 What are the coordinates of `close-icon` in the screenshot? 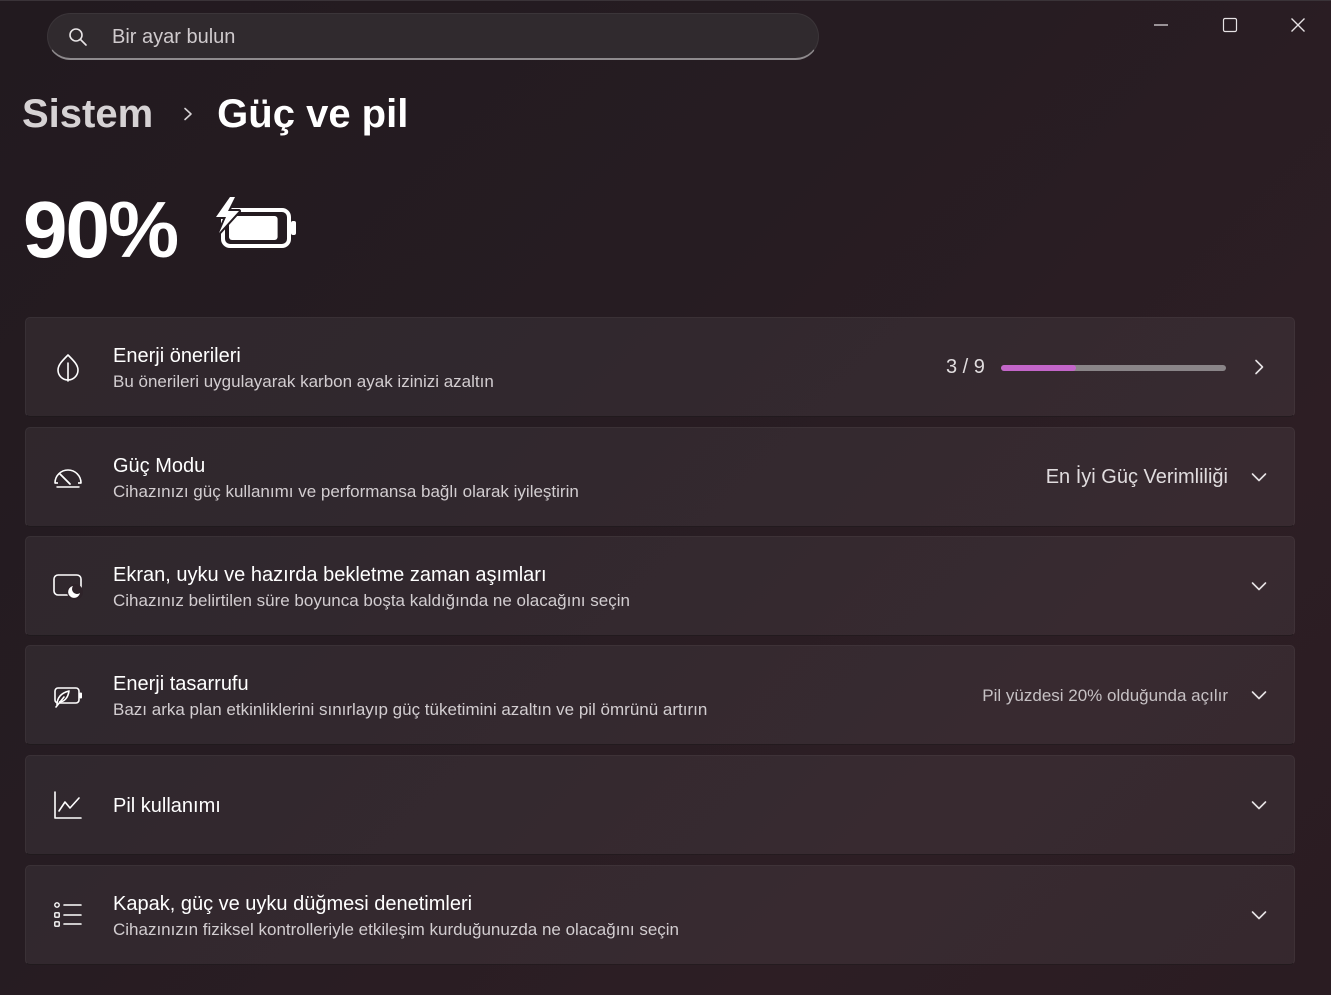 It's located at (1298, 25).